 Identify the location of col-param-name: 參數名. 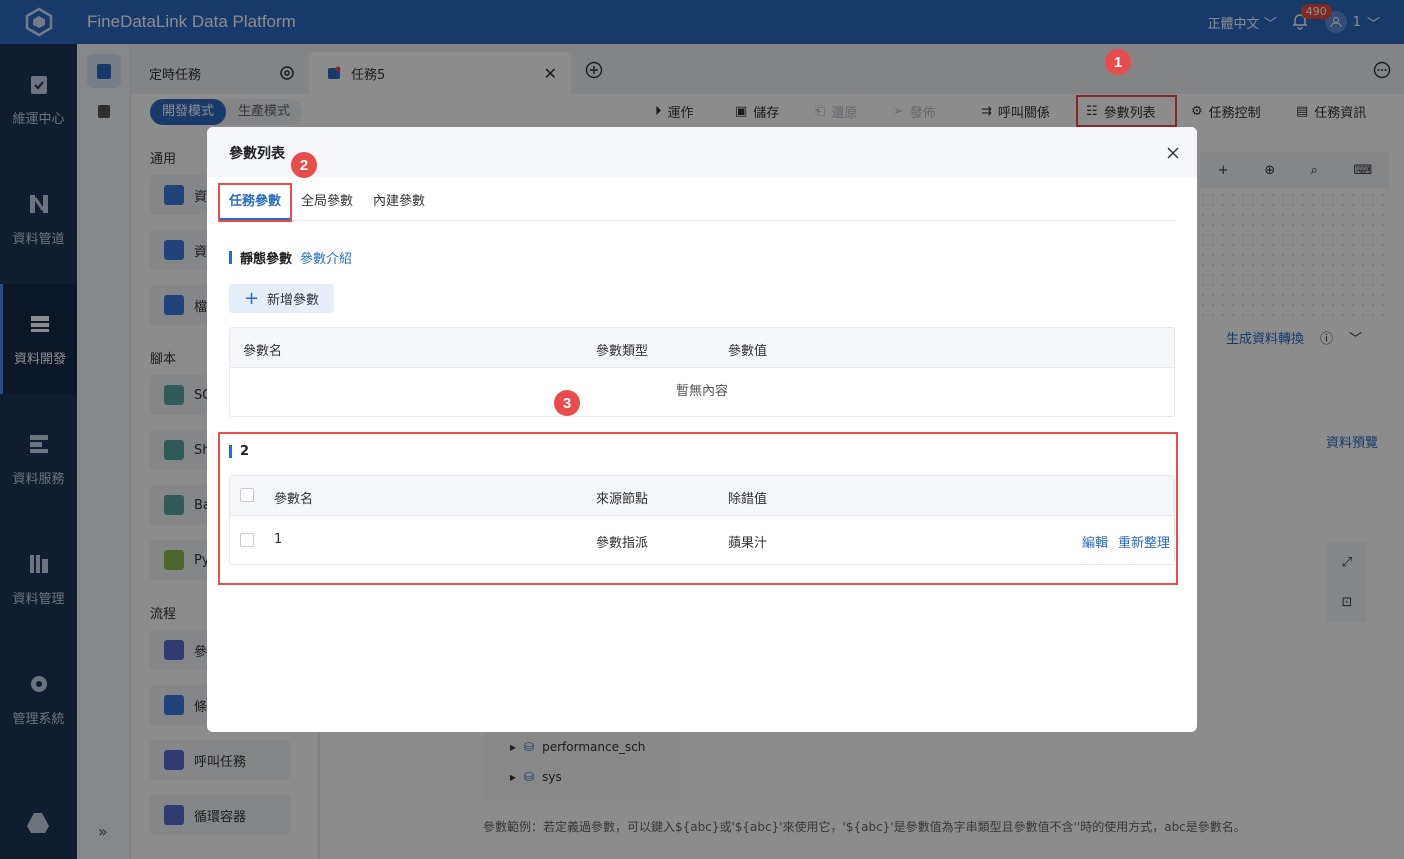
(263, 351).